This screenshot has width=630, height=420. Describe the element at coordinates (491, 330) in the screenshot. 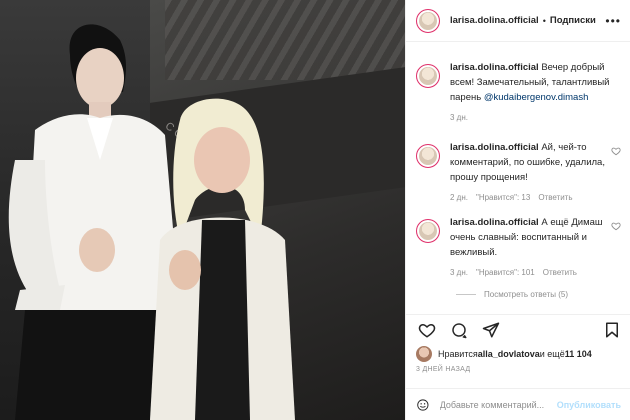

I see `share-icon` at that location.